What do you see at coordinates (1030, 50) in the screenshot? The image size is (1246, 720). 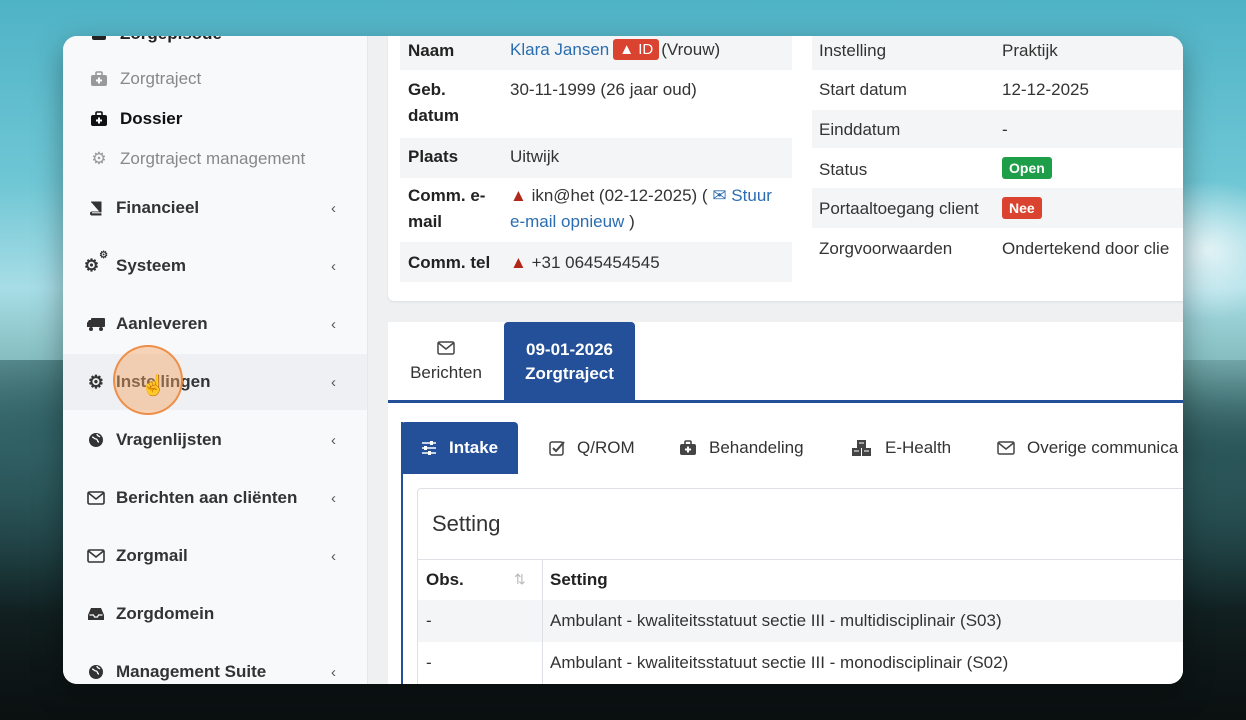 I see `instelling-value: Praktijk` at bounding box center [1030, 50].